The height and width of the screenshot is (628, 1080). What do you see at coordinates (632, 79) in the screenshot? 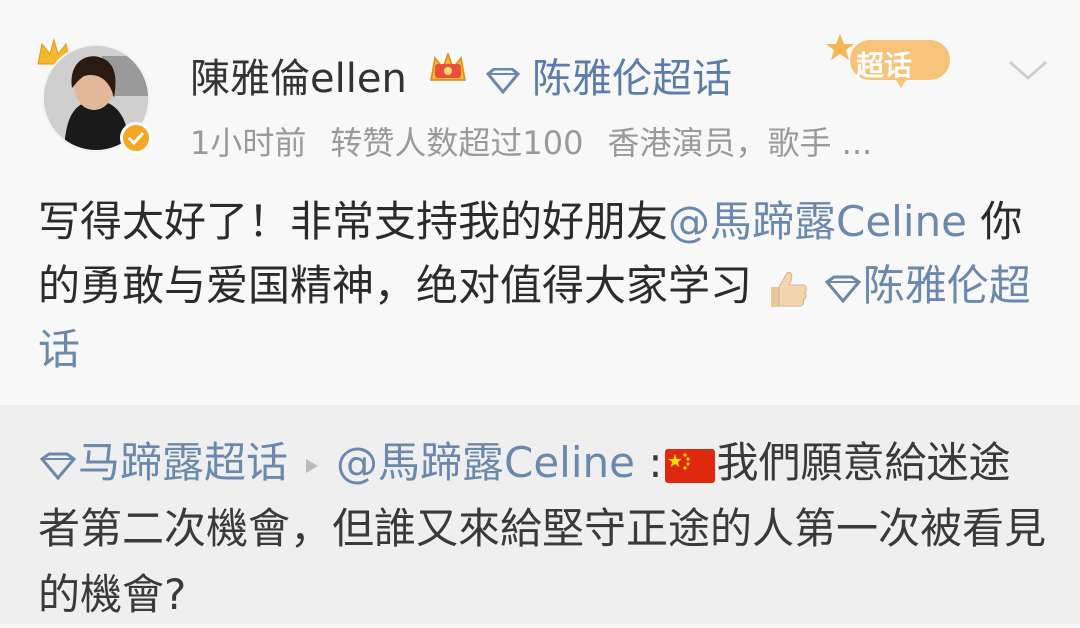
I see `topic-head-label: 陈雅伦超话` at bounding box center [632, 79].